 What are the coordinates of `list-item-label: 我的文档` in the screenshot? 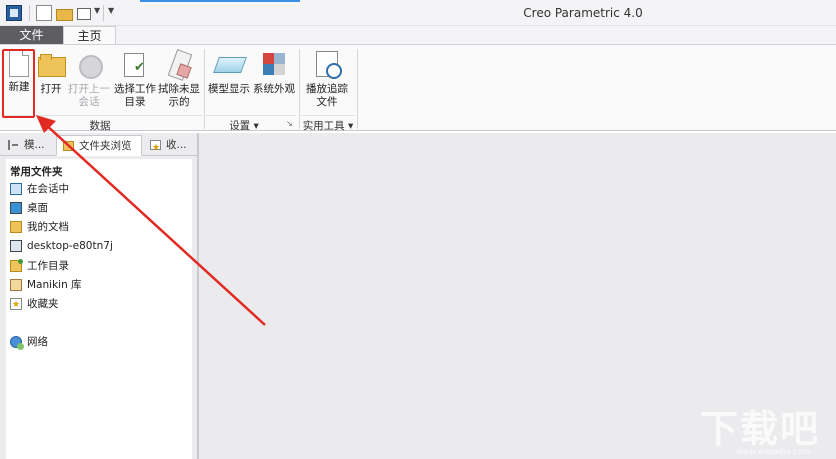 It's located at (48, 227).